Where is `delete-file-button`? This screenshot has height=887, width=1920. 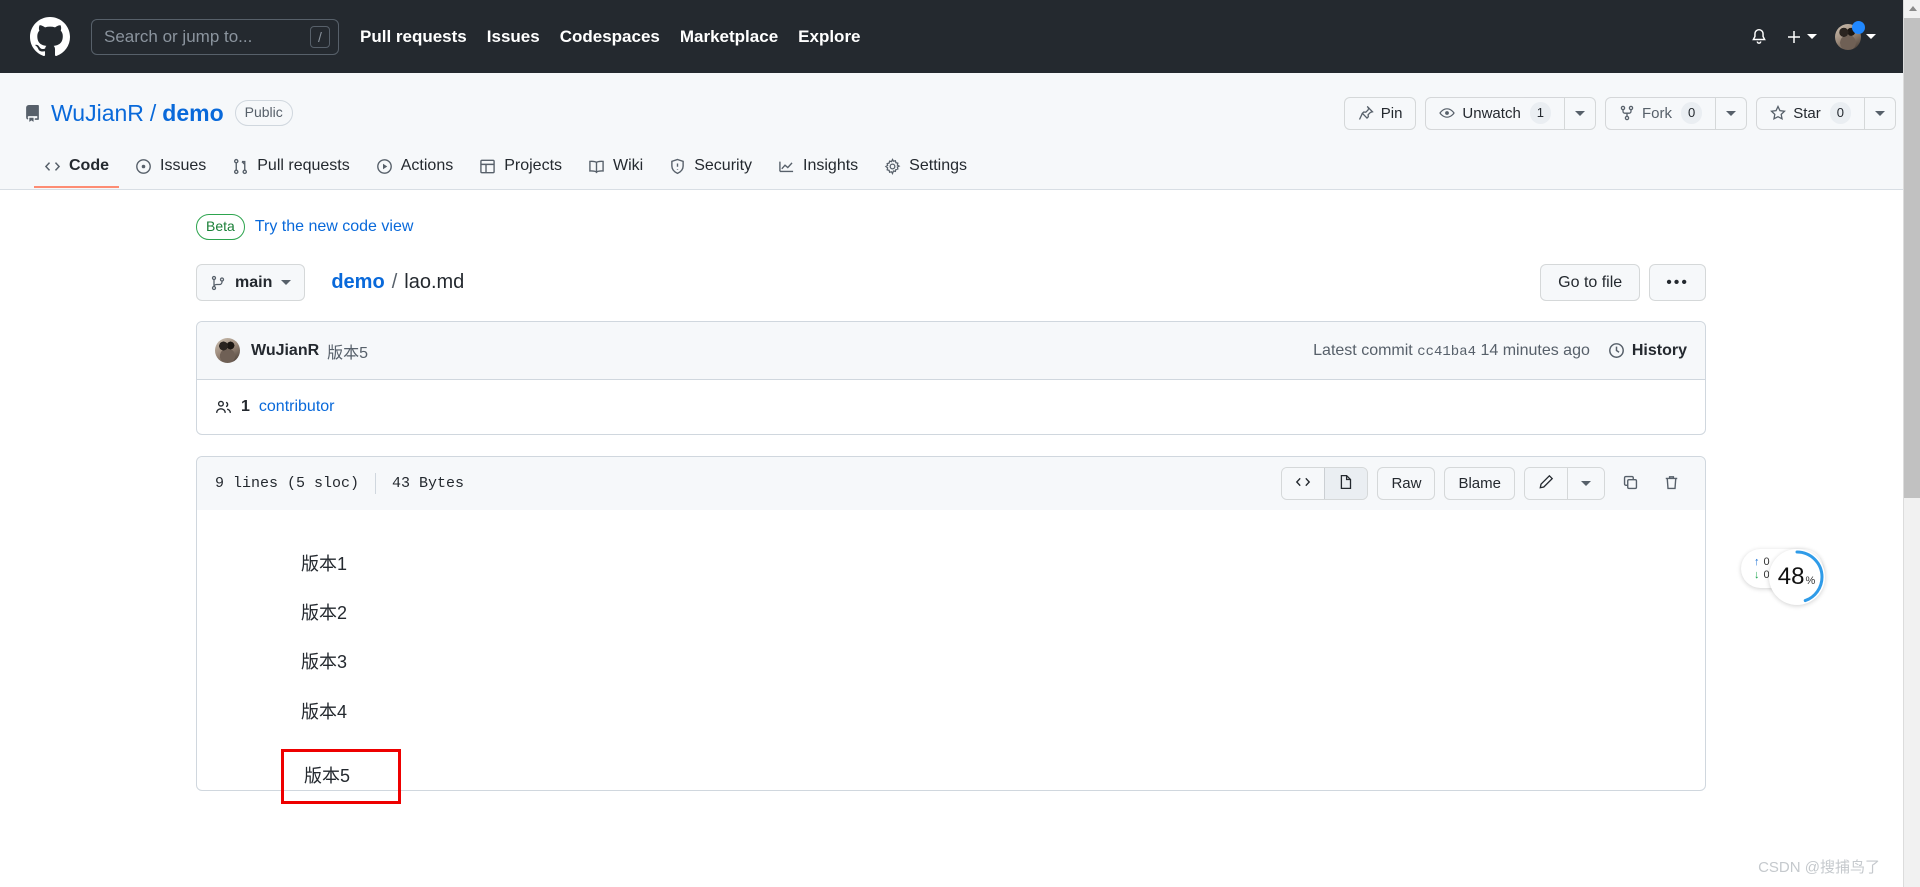 delete-file-button is located at coordinates (1671, 483).